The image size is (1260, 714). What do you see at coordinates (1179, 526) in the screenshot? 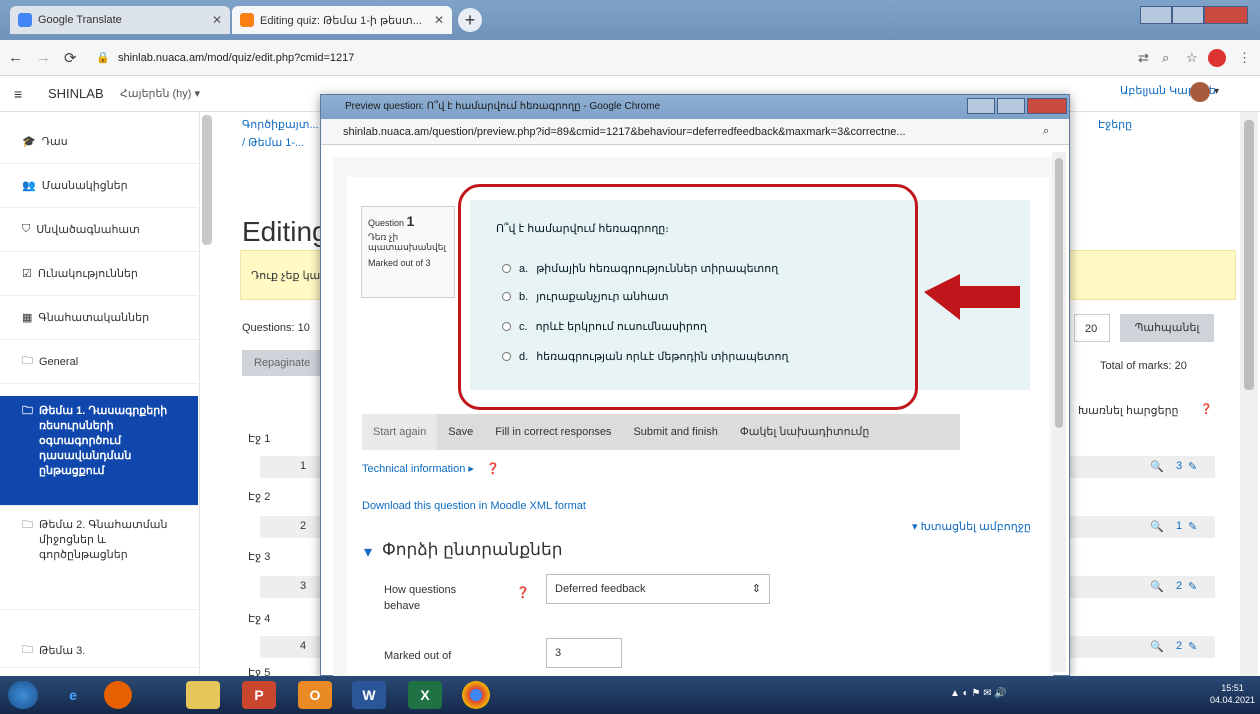
I see `question-mark: 1` at bounding box center [1179, 526].